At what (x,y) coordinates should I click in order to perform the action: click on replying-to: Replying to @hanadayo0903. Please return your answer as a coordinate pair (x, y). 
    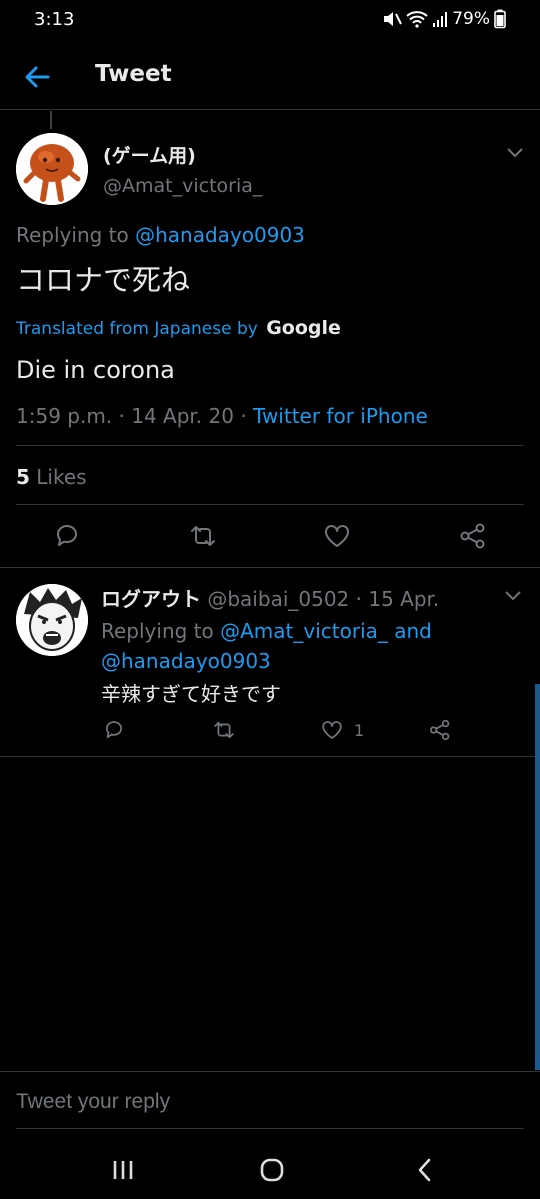
    Looking at the image, I should click on (160, 235).